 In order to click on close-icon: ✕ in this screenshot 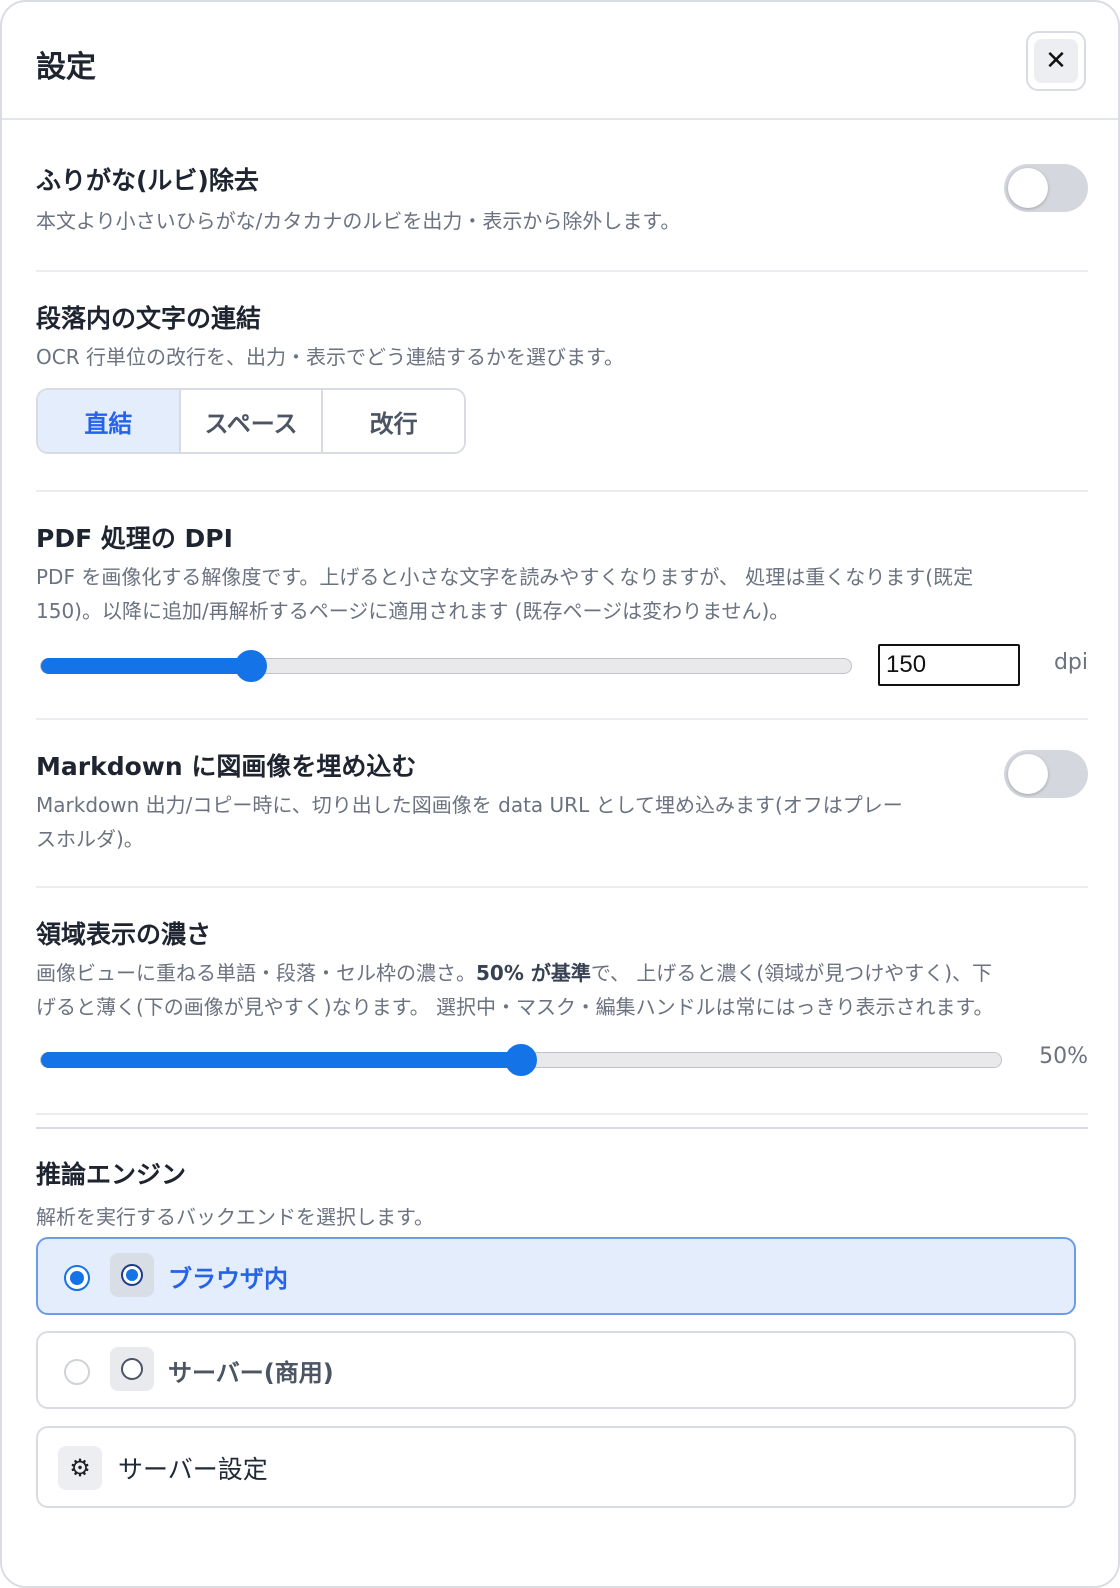, I will do `click(1056, 61)`.